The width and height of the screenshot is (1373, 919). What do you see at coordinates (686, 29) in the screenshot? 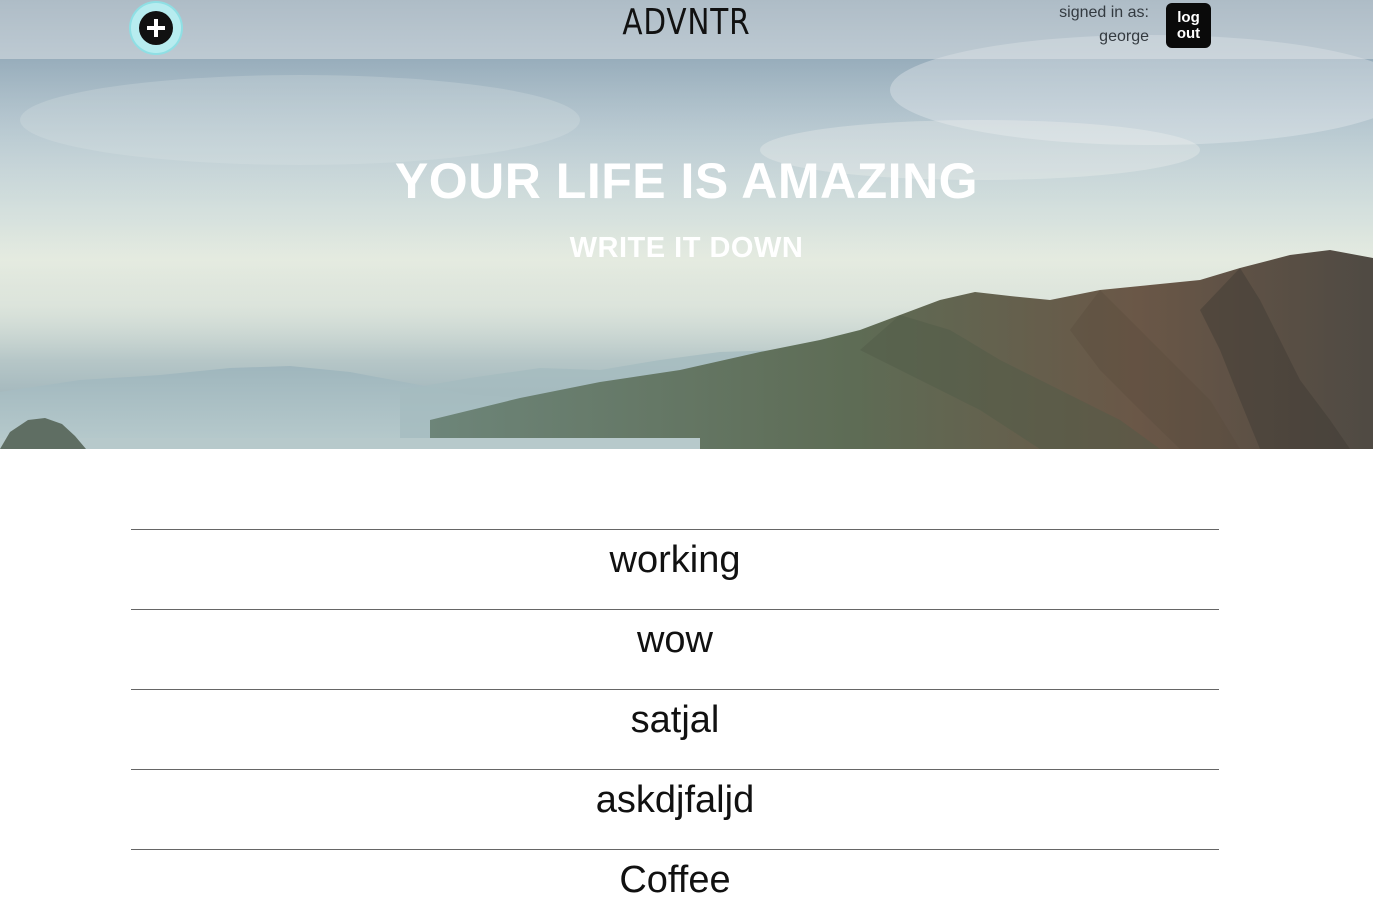
I see `top-navigation-bar: ADVNTR signed in as: george log out` at bounding box center [686, 29].